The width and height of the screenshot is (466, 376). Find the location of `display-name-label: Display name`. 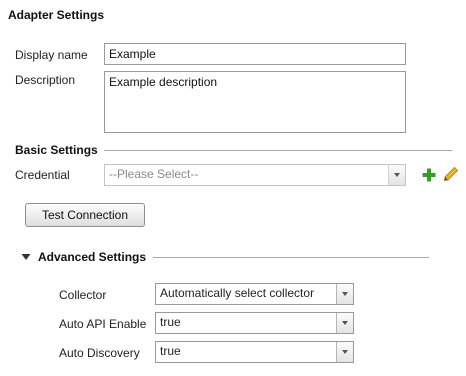

display-name-label: Display name is located at coordinates (51, 55).